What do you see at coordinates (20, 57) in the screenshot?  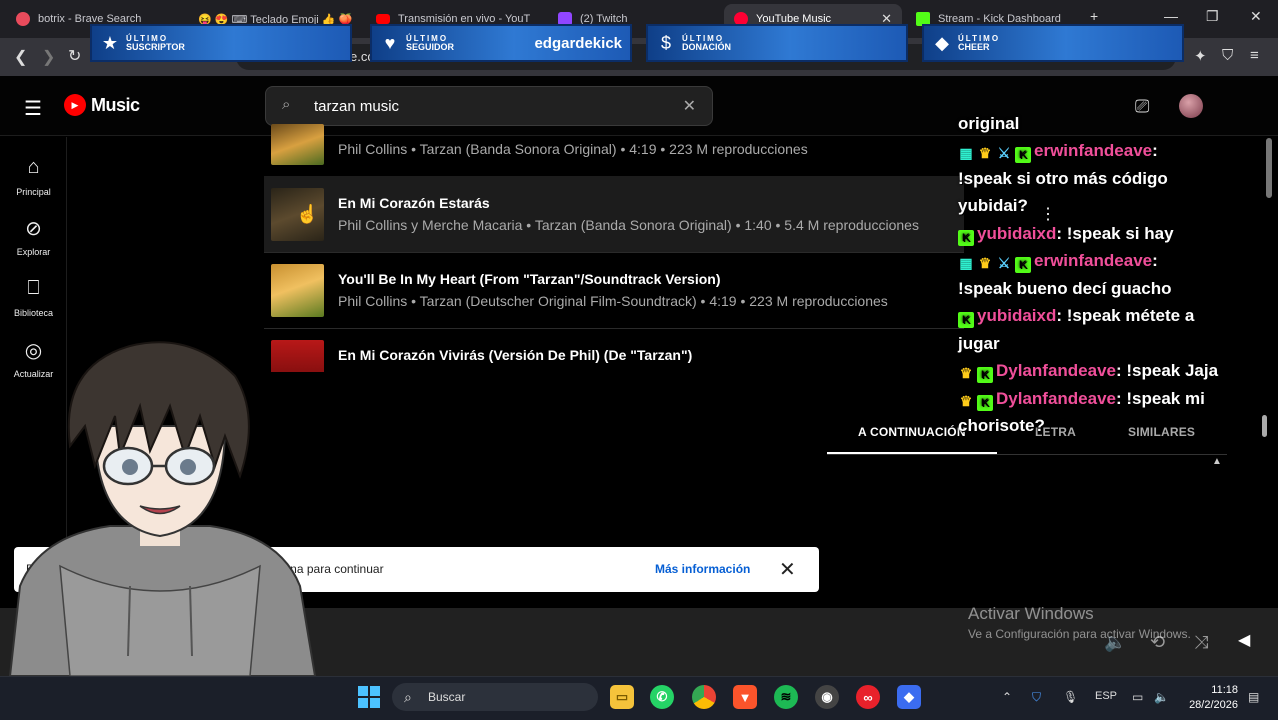 I see `back-icon: ❮` at bounding box center [20, 57].